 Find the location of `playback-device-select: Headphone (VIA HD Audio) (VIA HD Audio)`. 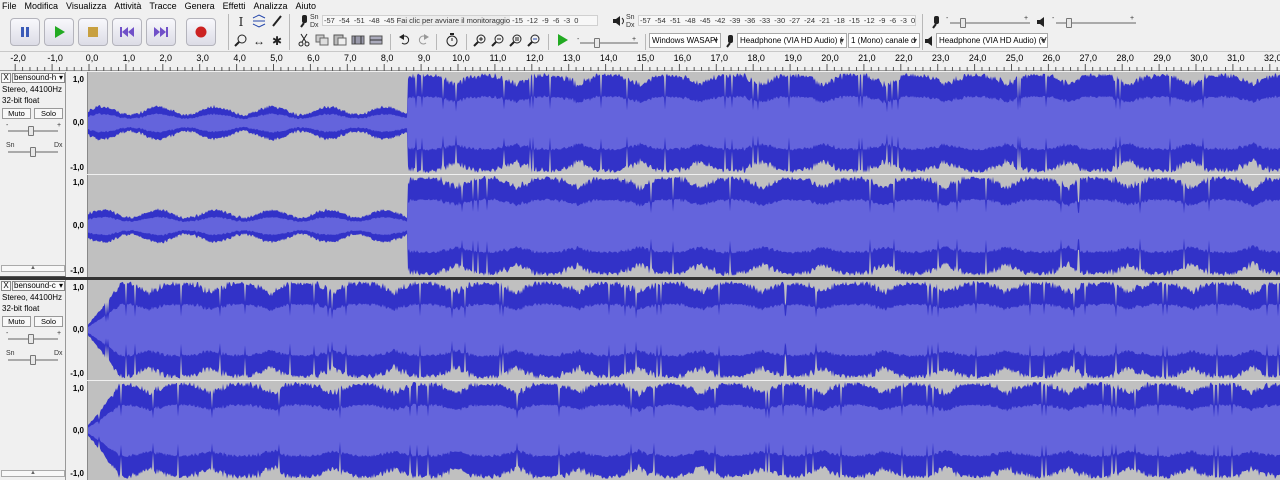

playback-device-select: Headphone (VIA HD Audio) (VIA HD Audio) is located at coordinates (992, 40).